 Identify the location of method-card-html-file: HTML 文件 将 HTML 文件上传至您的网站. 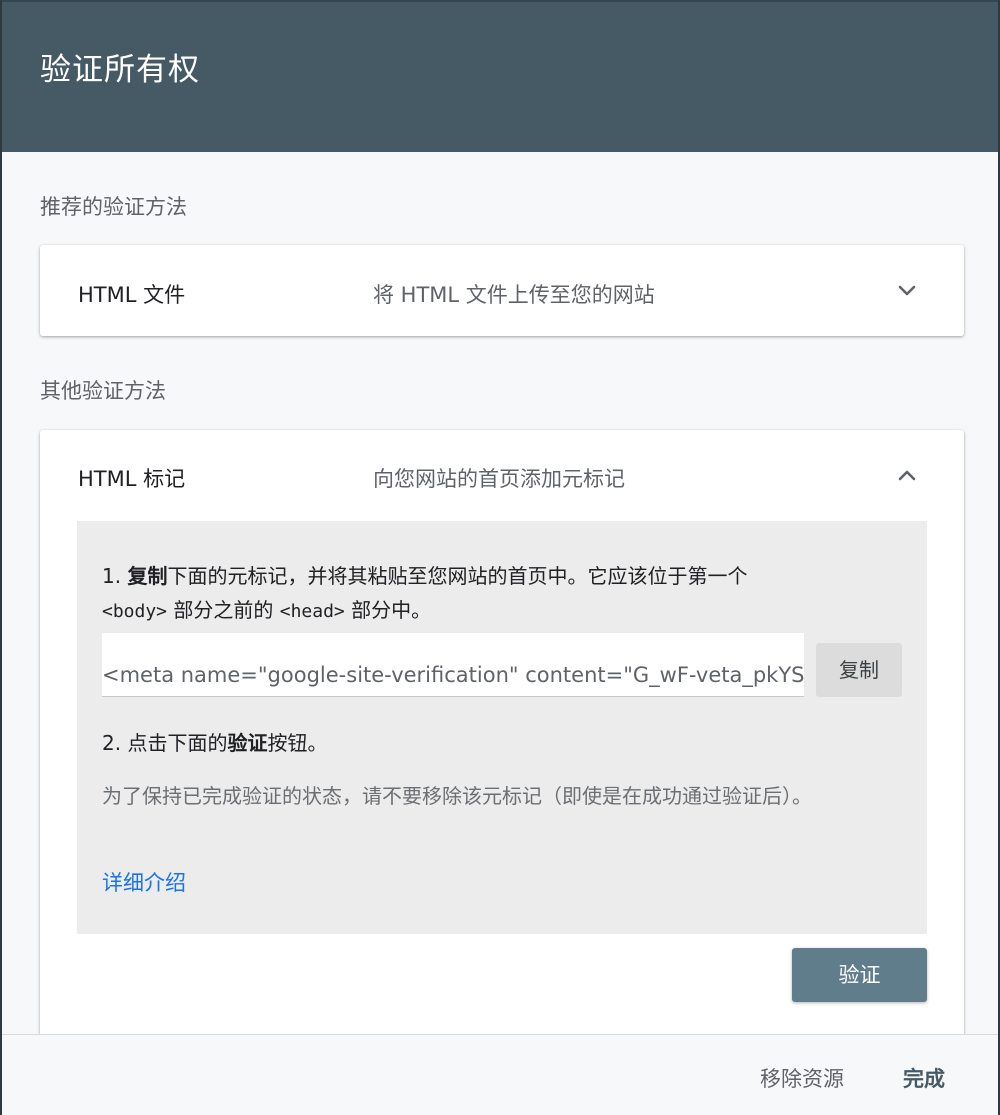
(502, 290).